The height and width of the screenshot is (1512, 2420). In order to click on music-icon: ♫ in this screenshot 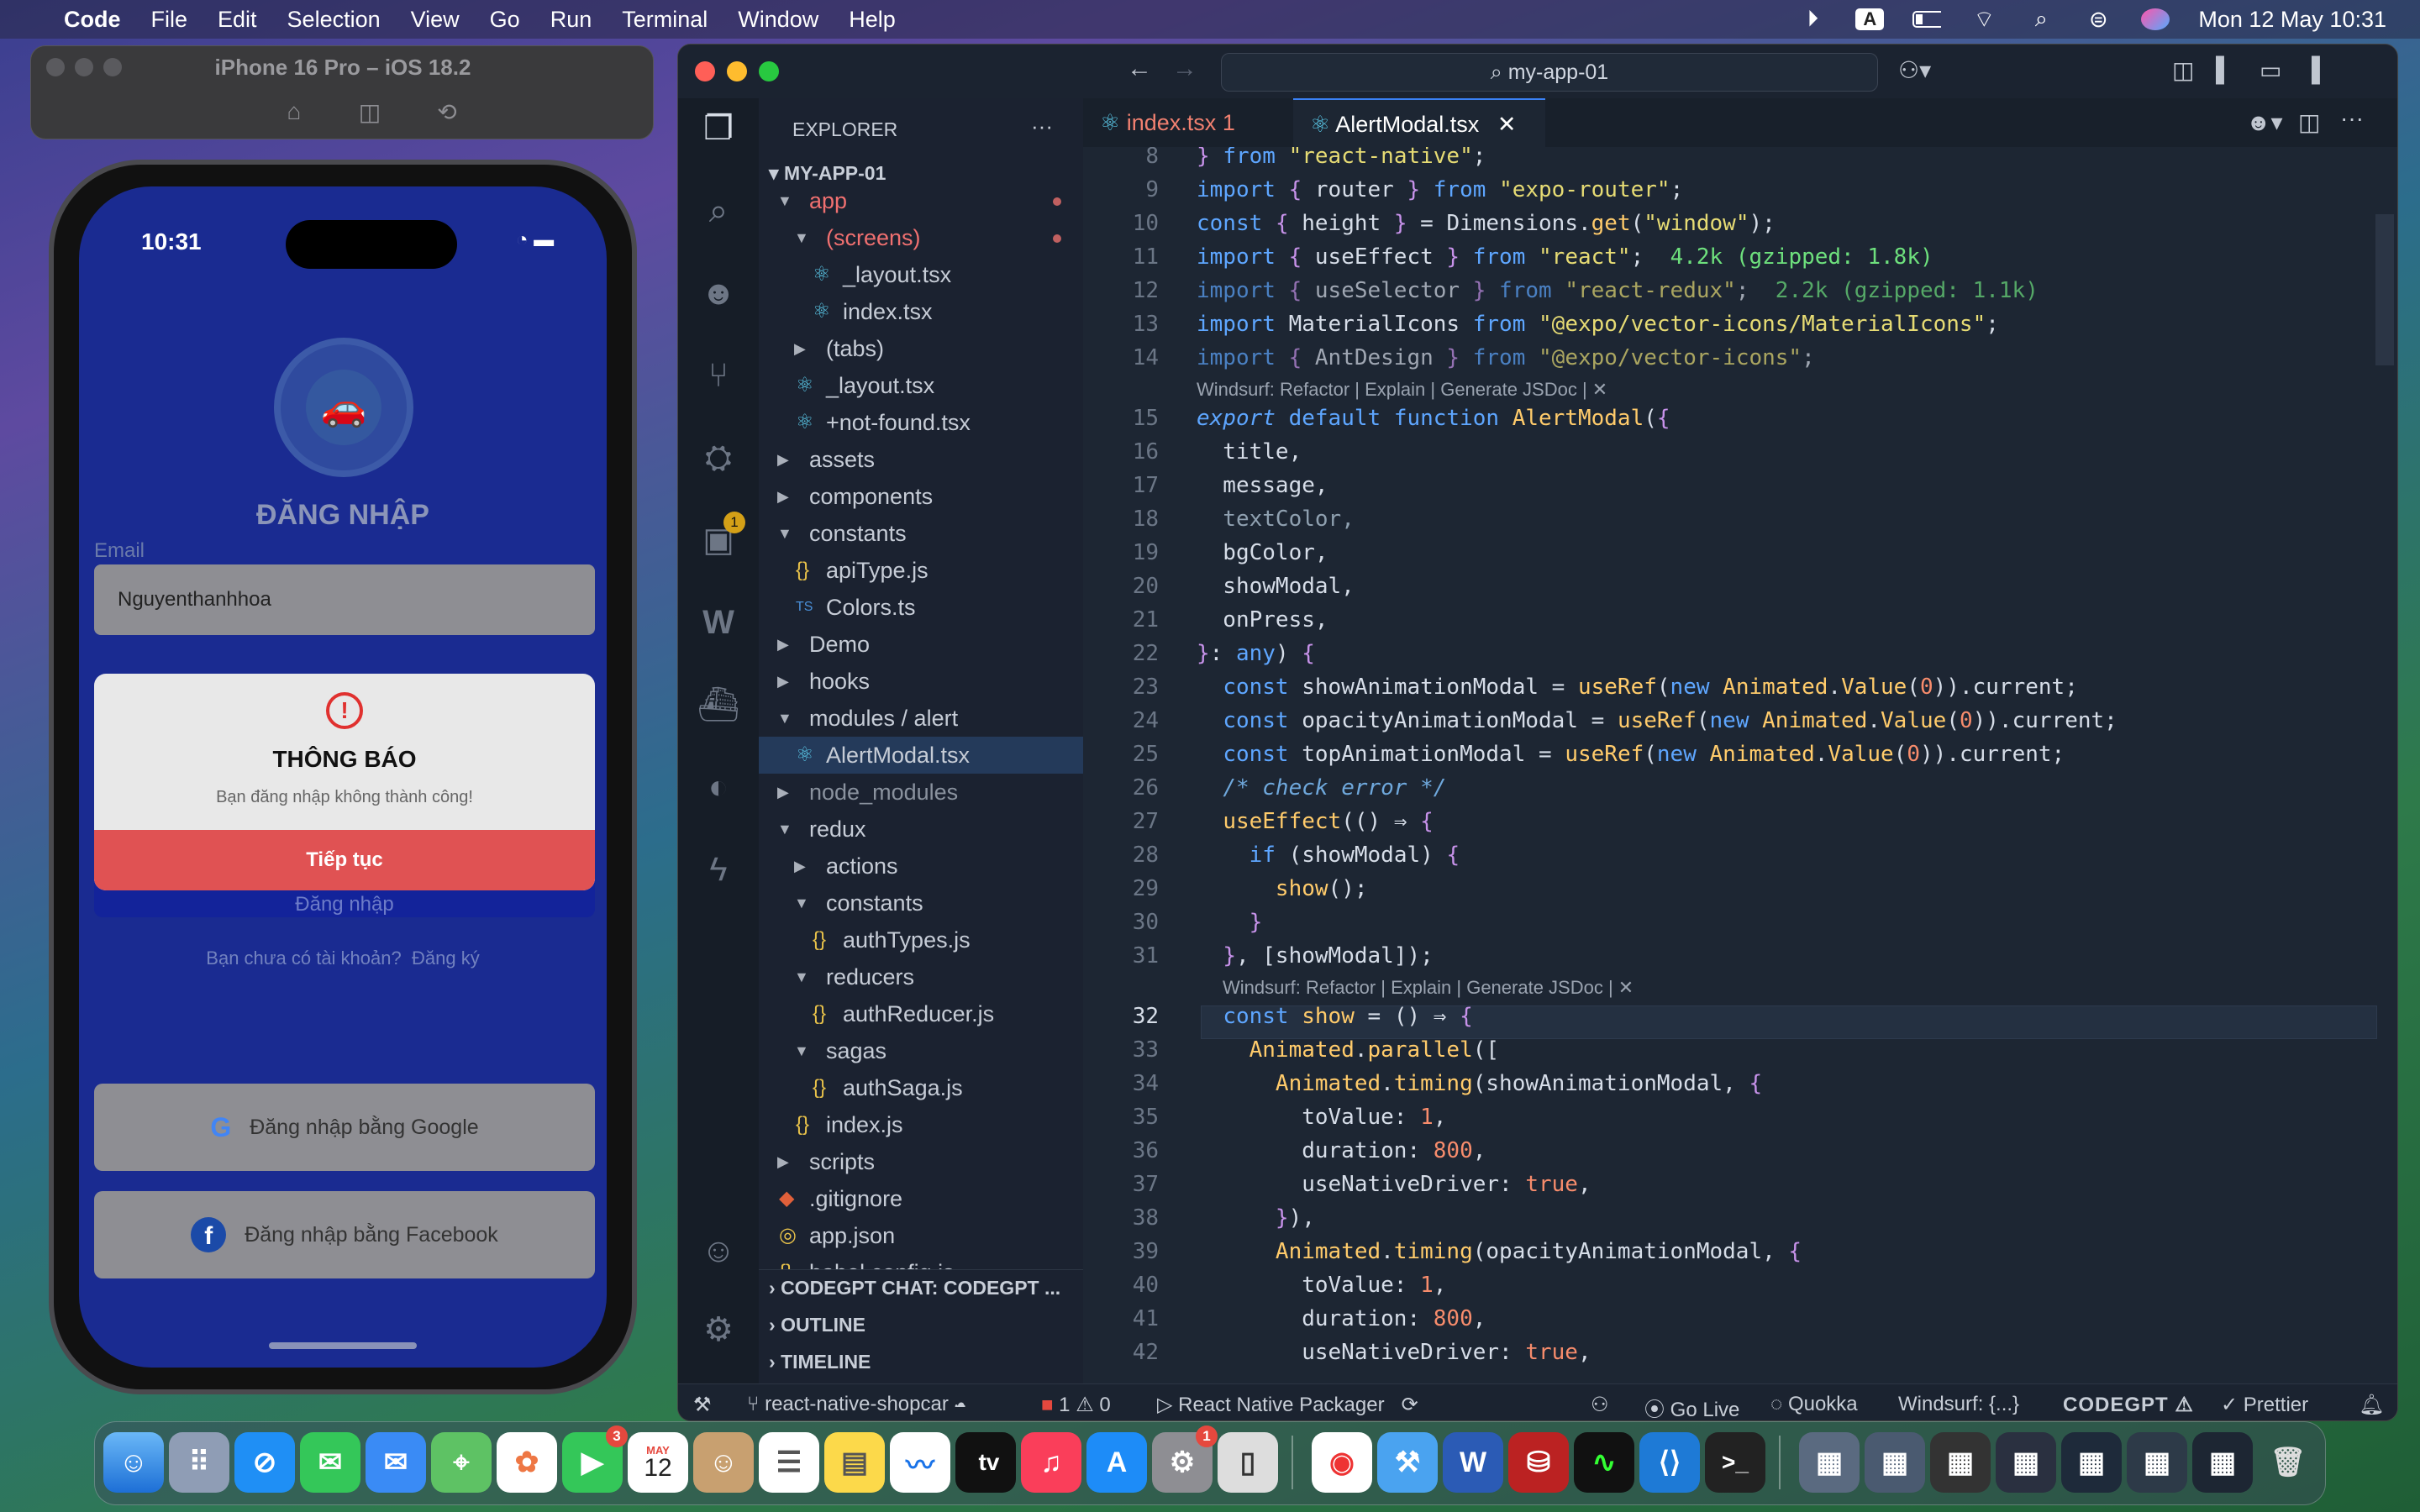, I will do `click(1051, 1462)`.